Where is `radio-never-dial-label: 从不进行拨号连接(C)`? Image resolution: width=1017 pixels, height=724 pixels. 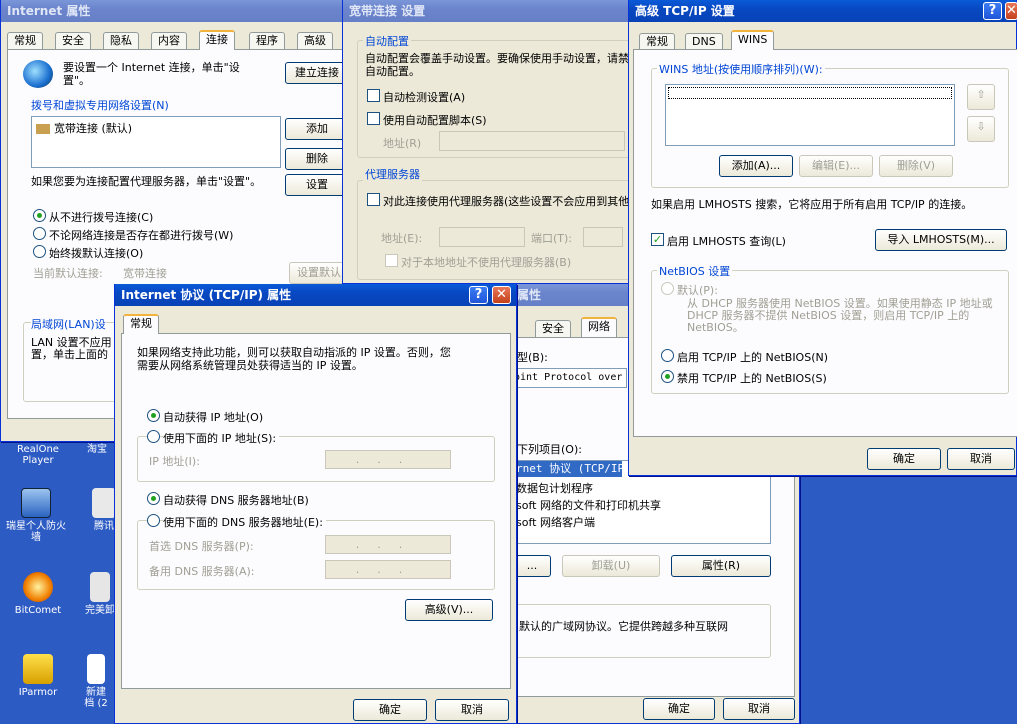
radio-never-dial-label: 从不进行拨号连接(C) is located at coordinates (101, 217).